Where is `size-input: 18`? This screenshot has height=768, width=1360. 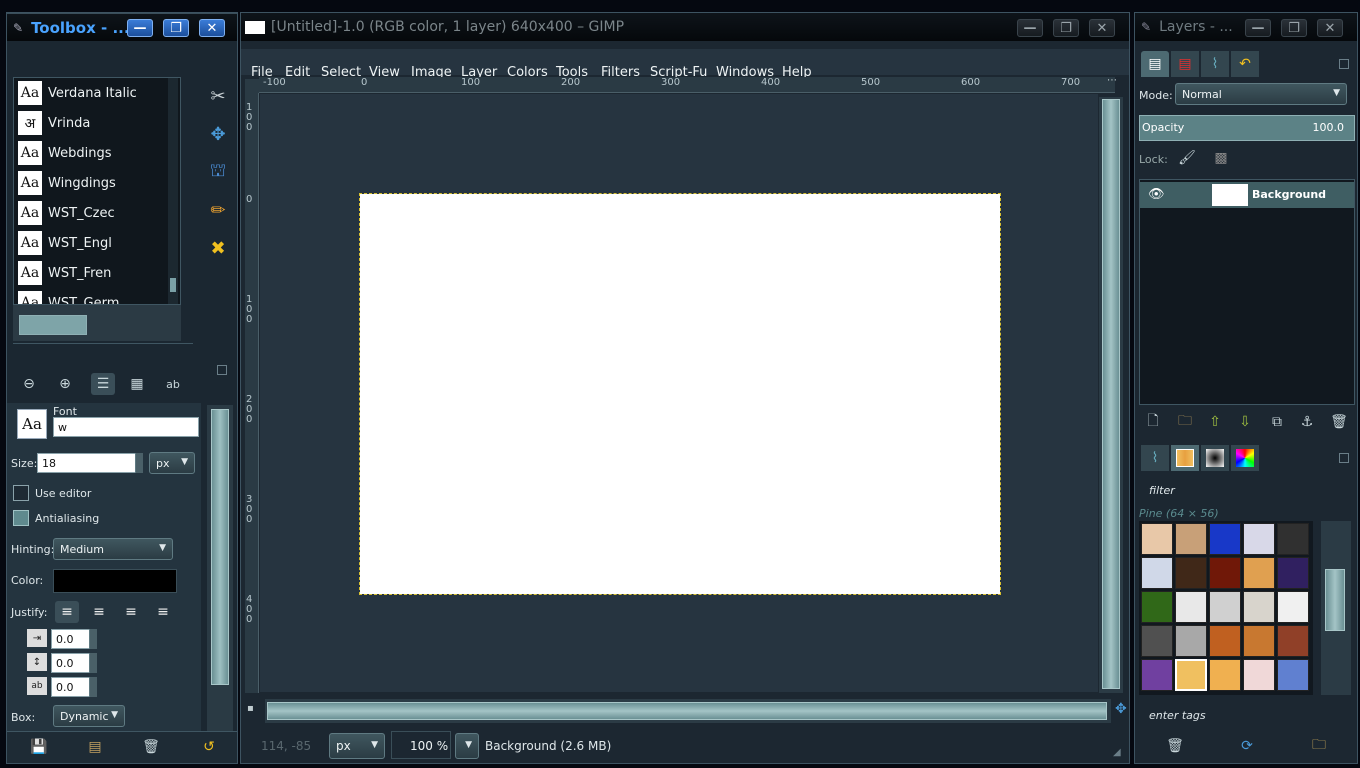
size-input: 18 is located at coordinates (87, 463).